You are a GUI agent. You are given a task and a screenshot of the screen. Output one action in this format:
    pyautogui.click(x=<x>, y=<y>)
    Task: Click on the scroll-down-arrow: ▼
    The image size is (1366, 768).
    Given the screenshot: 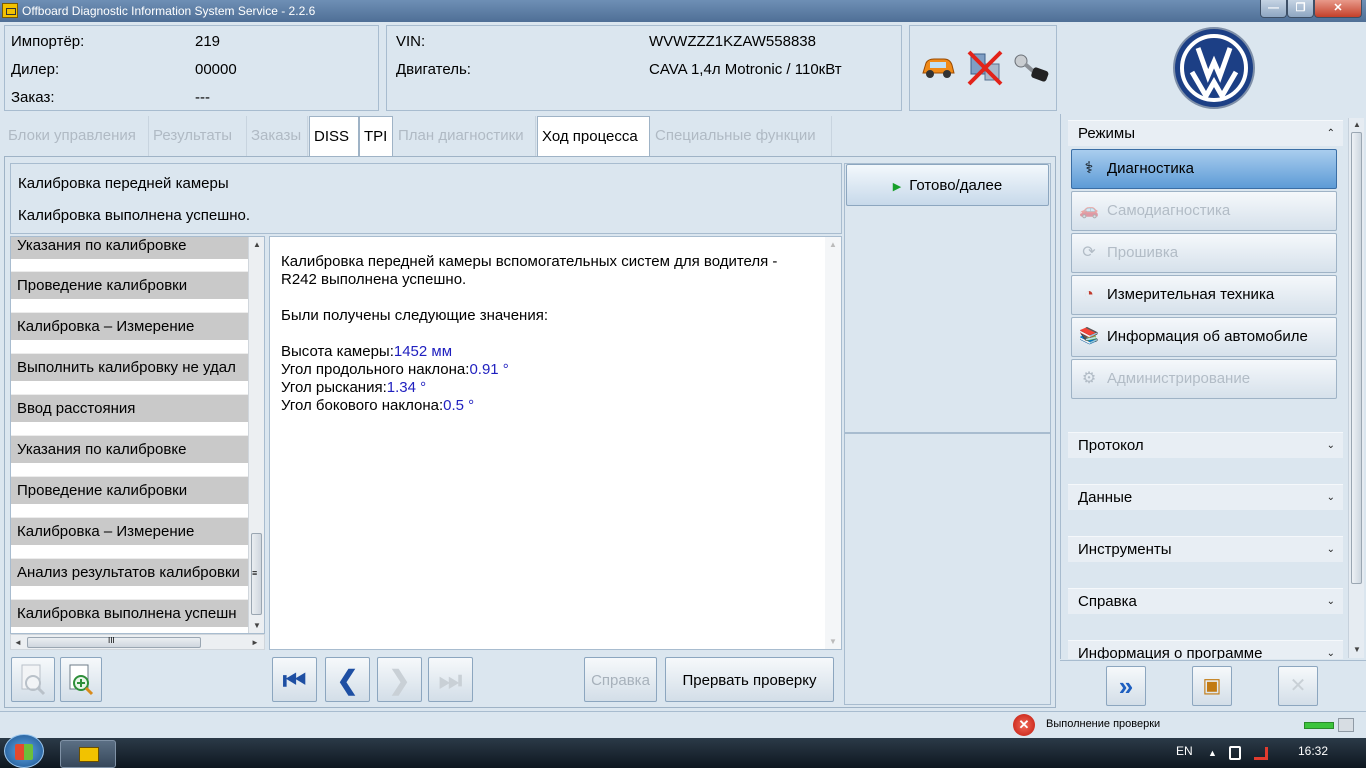 What is the action you would take?
    pyautogui.click(x=257, y=625)
    